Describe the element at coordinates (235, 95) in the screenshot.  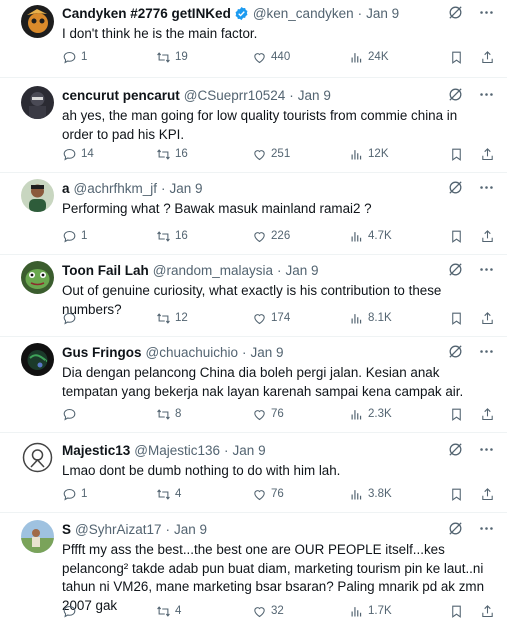
I see `user-handle: @CSueprr10524` at that location.